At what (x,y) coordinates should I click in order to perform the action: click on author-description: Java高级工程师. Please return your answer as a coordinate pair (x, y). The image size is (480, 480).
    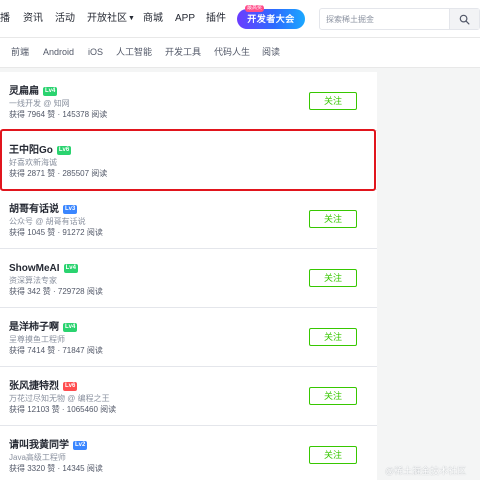
    Looking at the image, I should click on (37, 457).